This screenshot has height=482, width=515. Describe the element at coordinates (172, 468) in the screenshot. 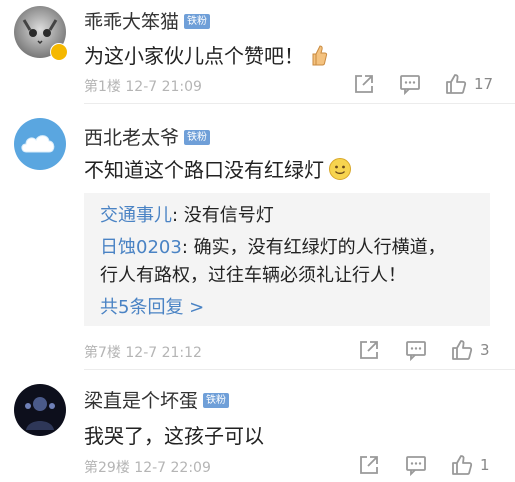

I see `comment-date: 12-7 22:09` at that location.